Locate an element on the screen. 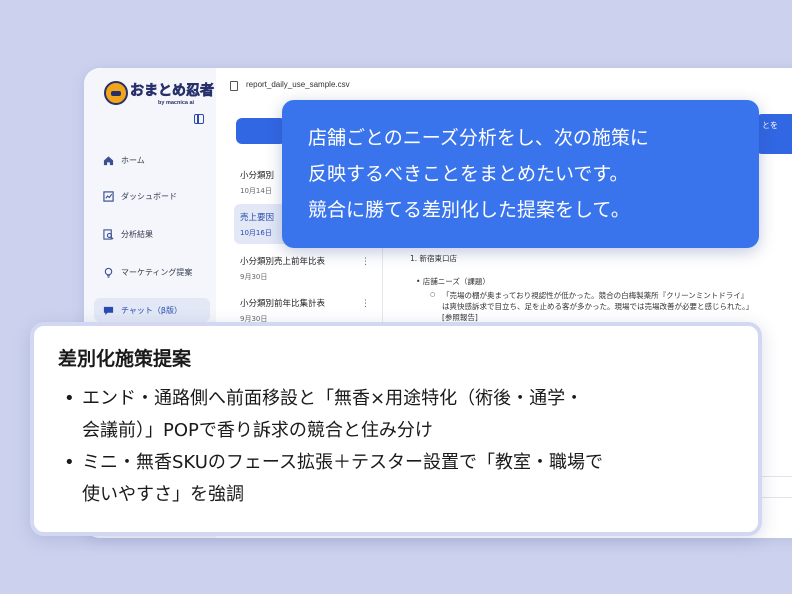 The width and height of the screenshot is (792, 594). file-icon is located at coordinates (234, 86).